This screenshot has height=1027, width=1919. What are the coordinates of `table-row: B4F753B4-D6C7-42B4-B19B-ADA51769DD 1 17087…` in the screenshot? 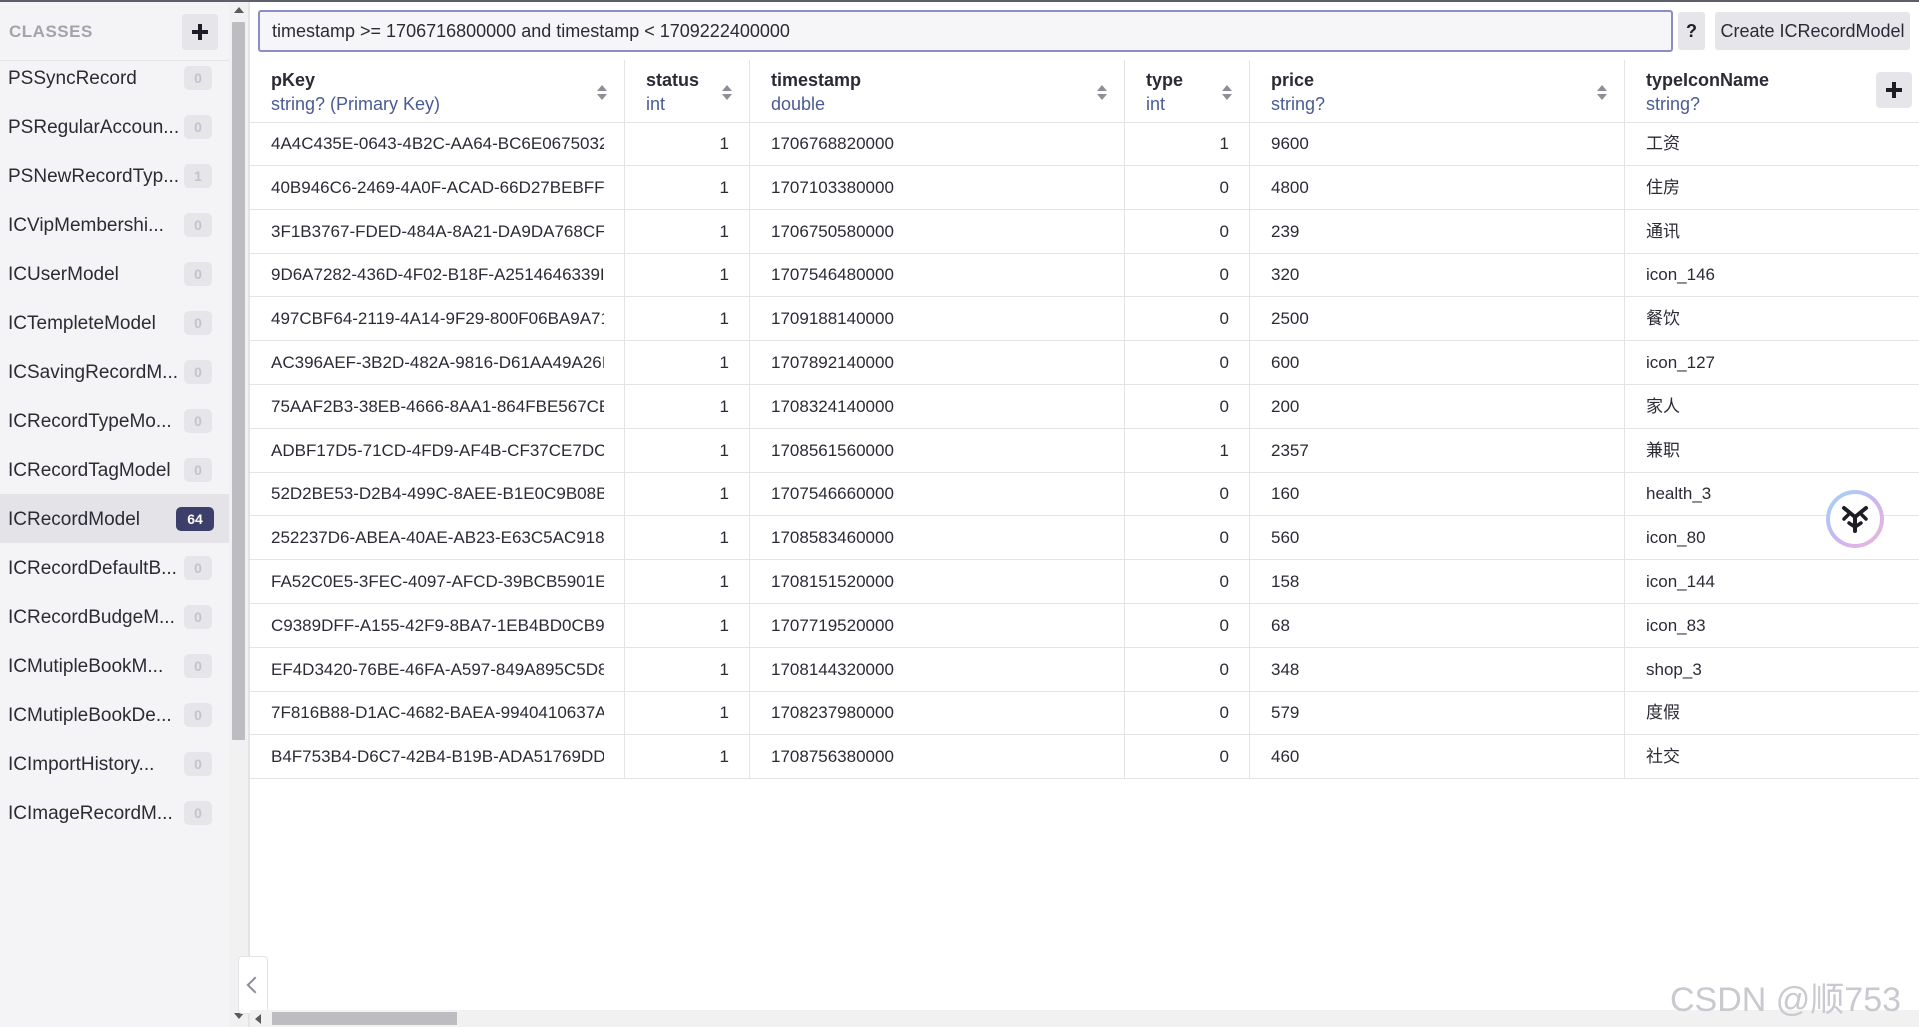 It's located at (1084, 757).